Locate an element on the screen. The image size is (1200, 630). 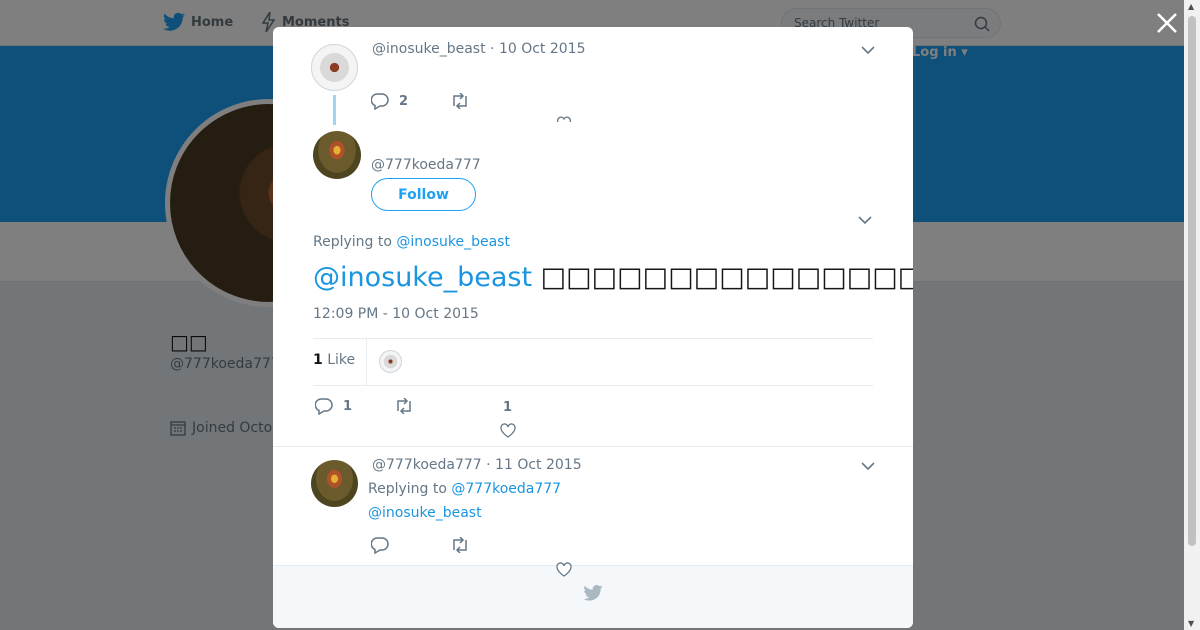
tweet1-retweet-button is located at coordinates (460, 101).